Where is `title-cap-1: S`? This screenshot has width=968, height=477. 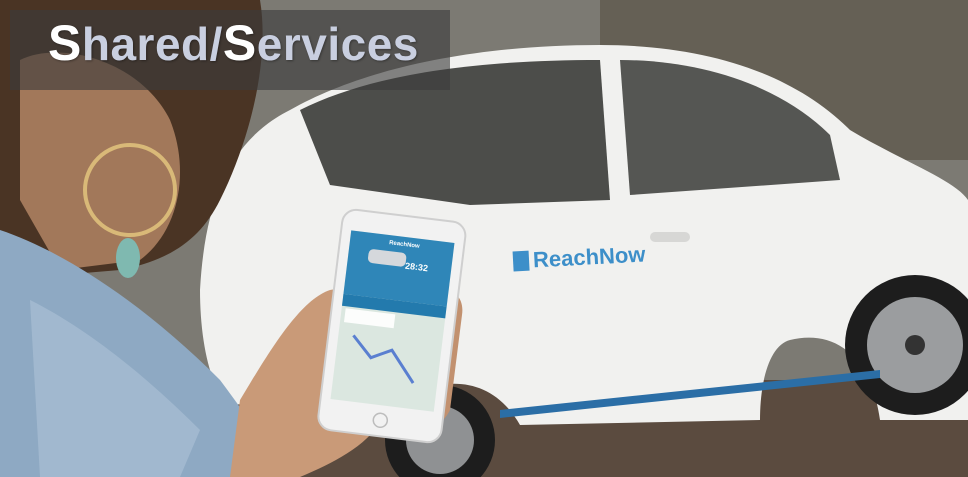 title-cap-1: S is located at coordinates (65, 43).